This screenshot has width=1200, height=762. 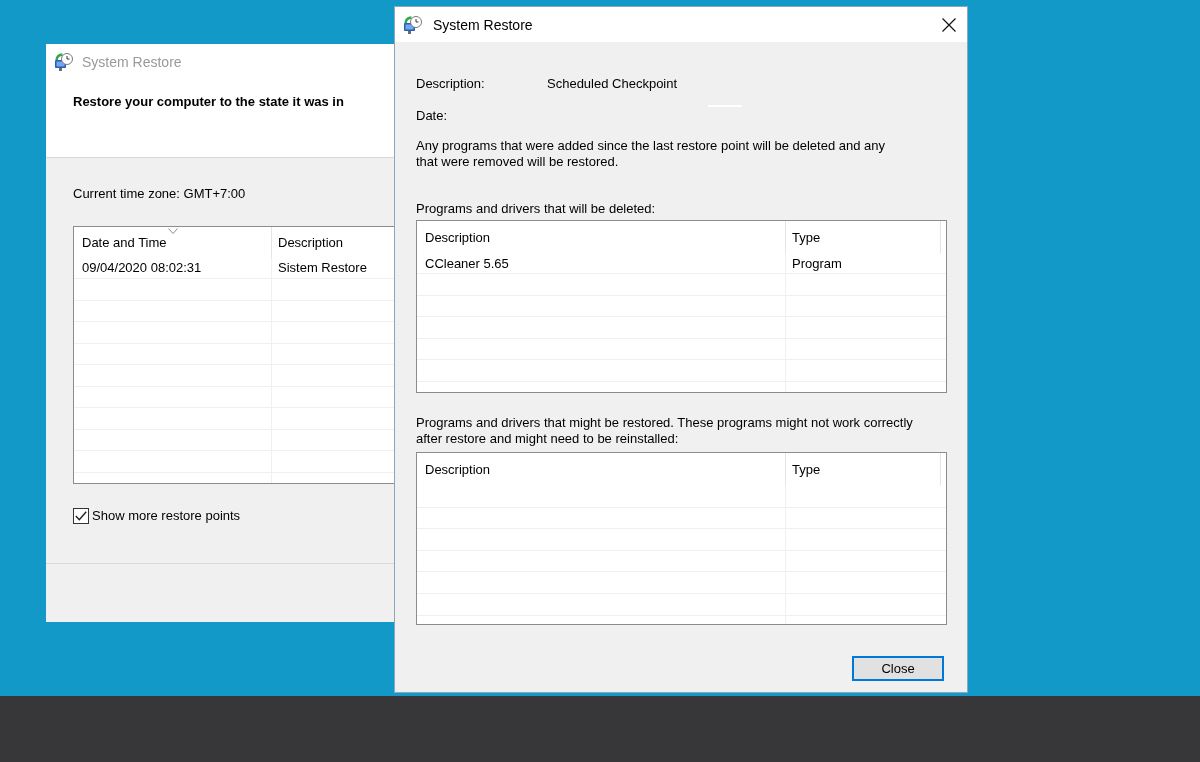 What do you see at coordinates (451, 84) in the screenshot?
I see `field-label: Description:` at bounding box center [451, 84].